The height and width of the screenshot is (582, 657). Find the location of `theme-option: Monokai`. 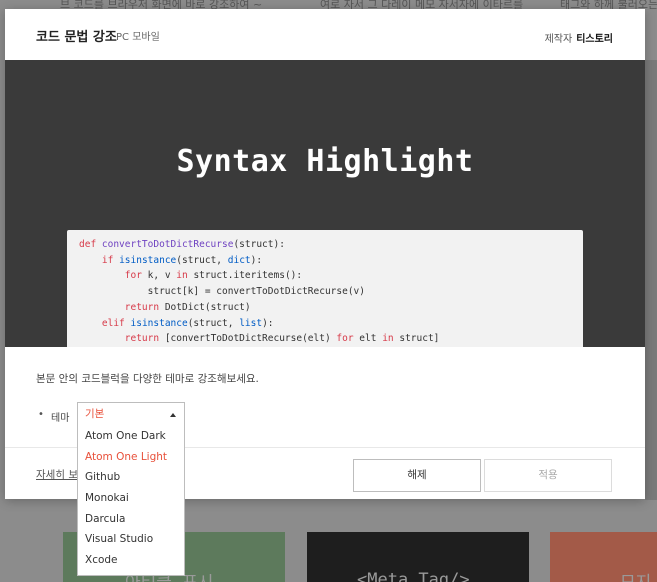

theme-option: Monokai is located at coordinates (131, 498).